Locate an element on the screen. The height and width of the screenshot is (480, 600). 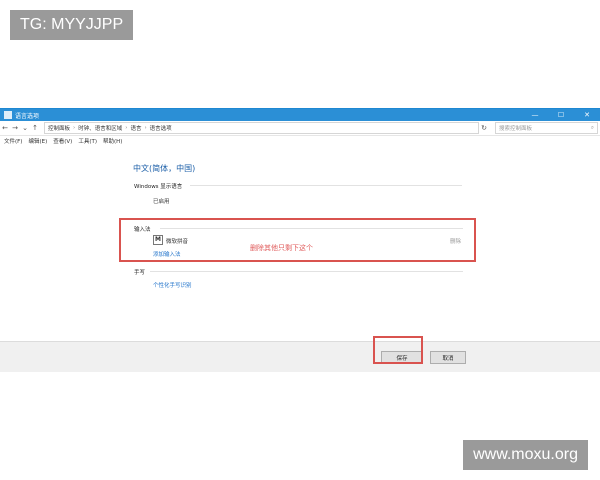
maximize-button: ☐ is located at coordinates (561, 115).